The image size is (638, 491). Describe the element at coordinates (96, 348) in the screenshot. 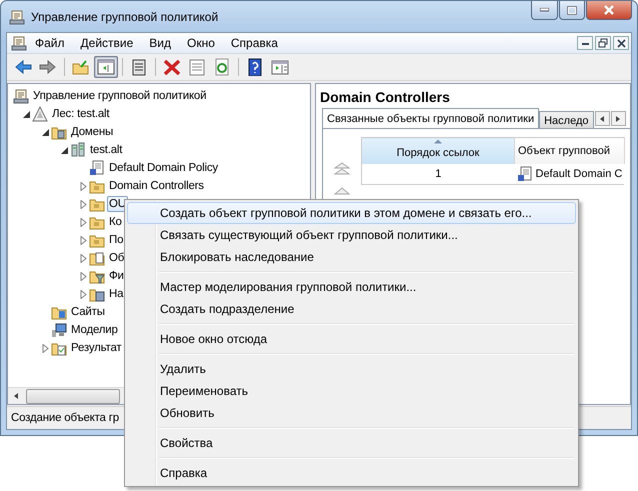

I see `tree-item: Результат` at that location.